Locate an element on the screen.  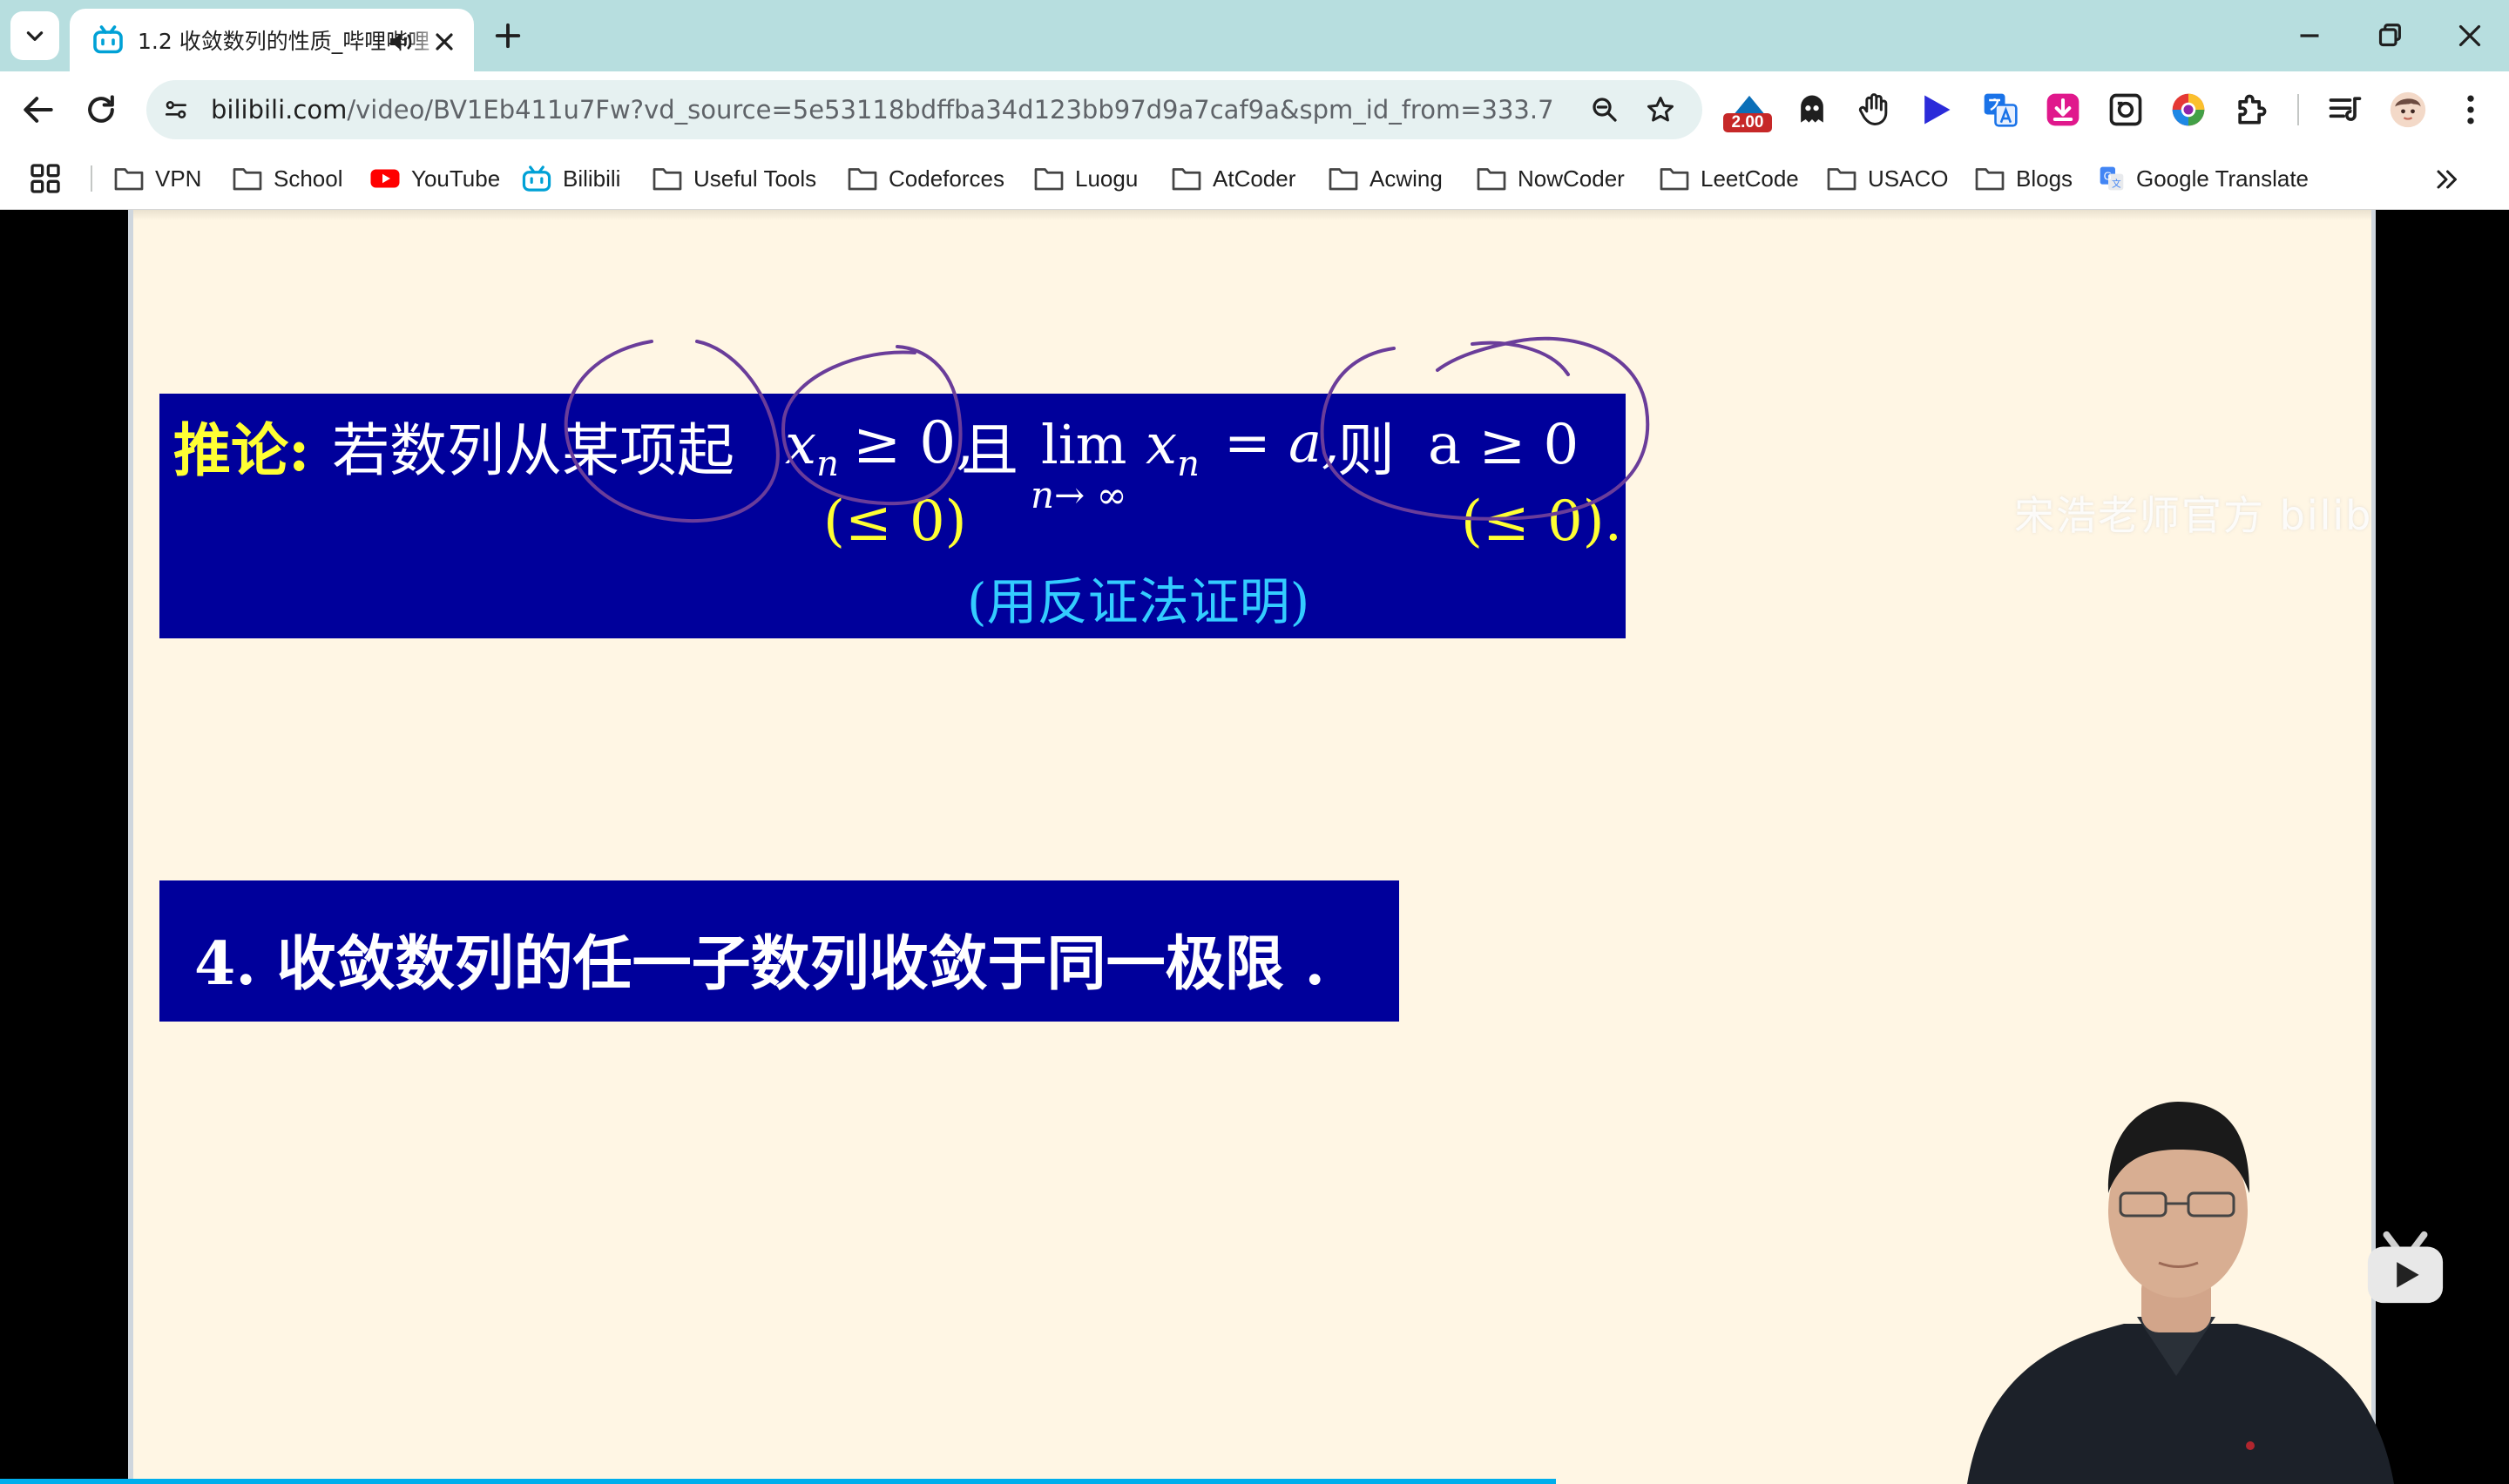
bookmark-bilibili: Bilibili is located at coordinates (570, 179).